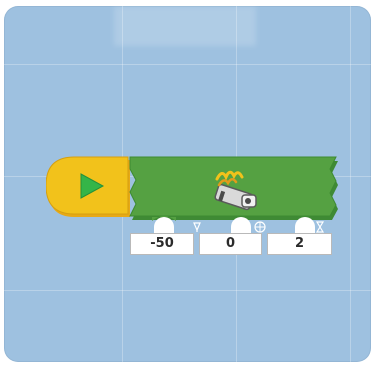 This screenshot has height=366, width=375. What do you see at coordinates (162, 244) in the screenshot?
I see `power-value-field: -50` at bounding box center [162, 244].